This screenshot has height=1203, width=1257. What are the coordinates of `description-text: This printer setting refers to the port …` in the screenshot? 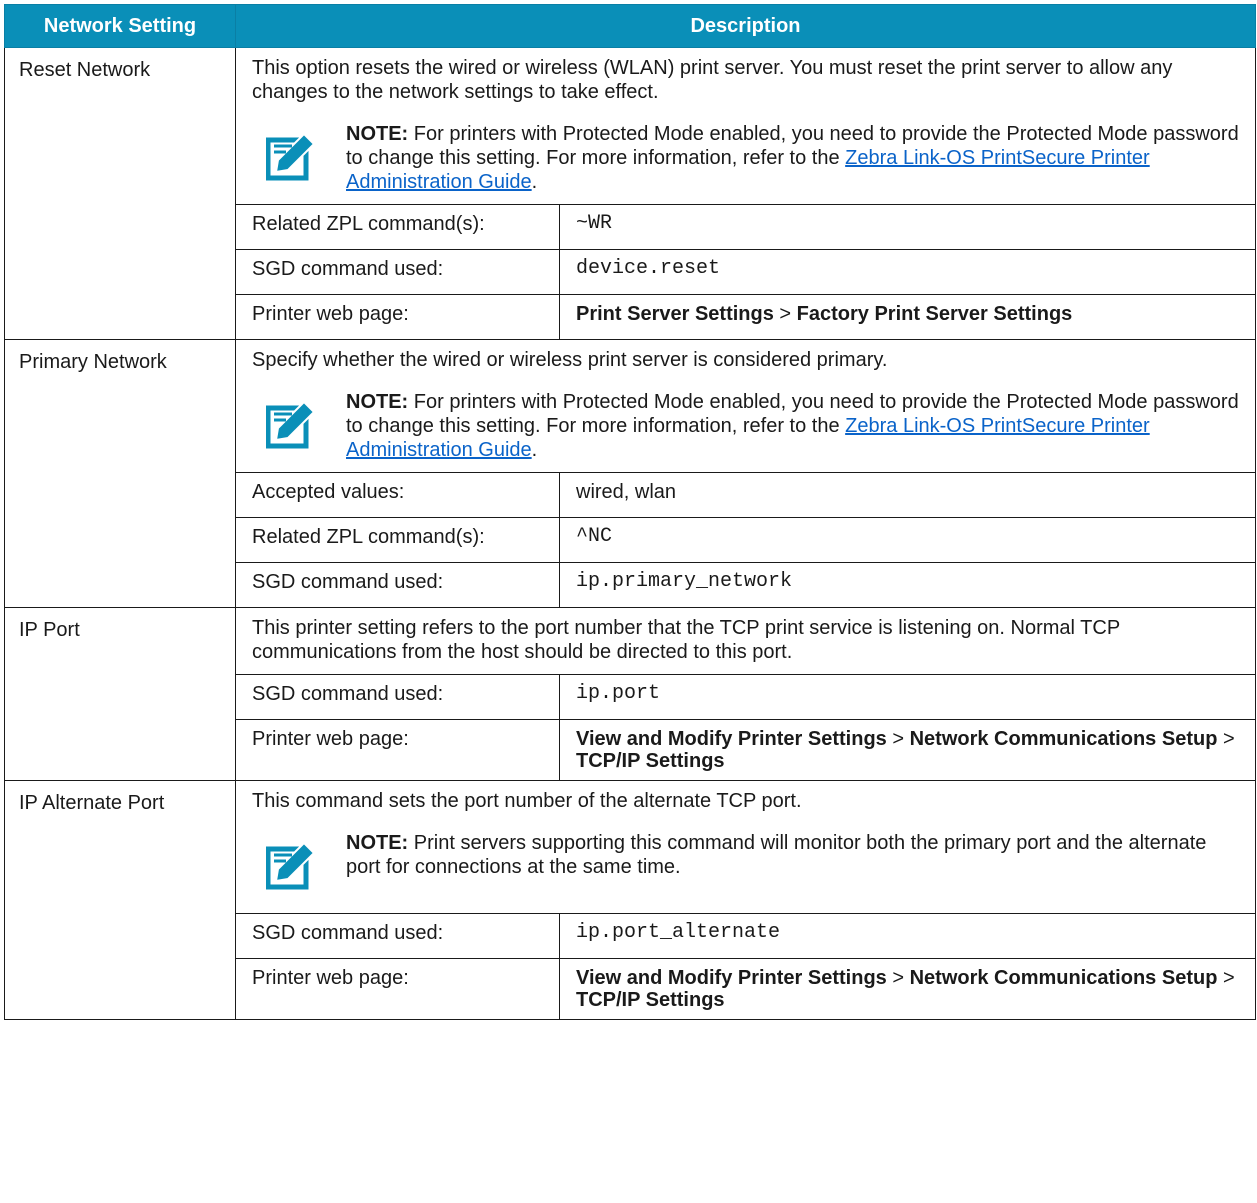 It's located at (686, 640).